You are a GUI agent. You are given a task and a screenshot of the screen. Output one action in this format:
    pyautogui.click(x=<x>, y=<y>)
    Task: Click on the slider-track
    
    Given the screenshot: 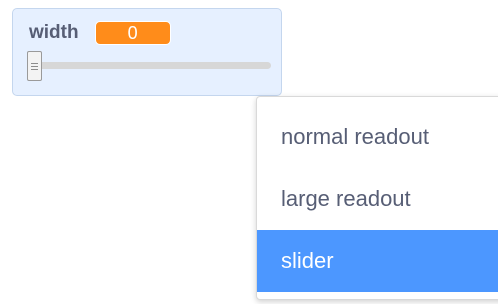 What is the action you would take?
    pyautogui.click(x=149, y=65)
    